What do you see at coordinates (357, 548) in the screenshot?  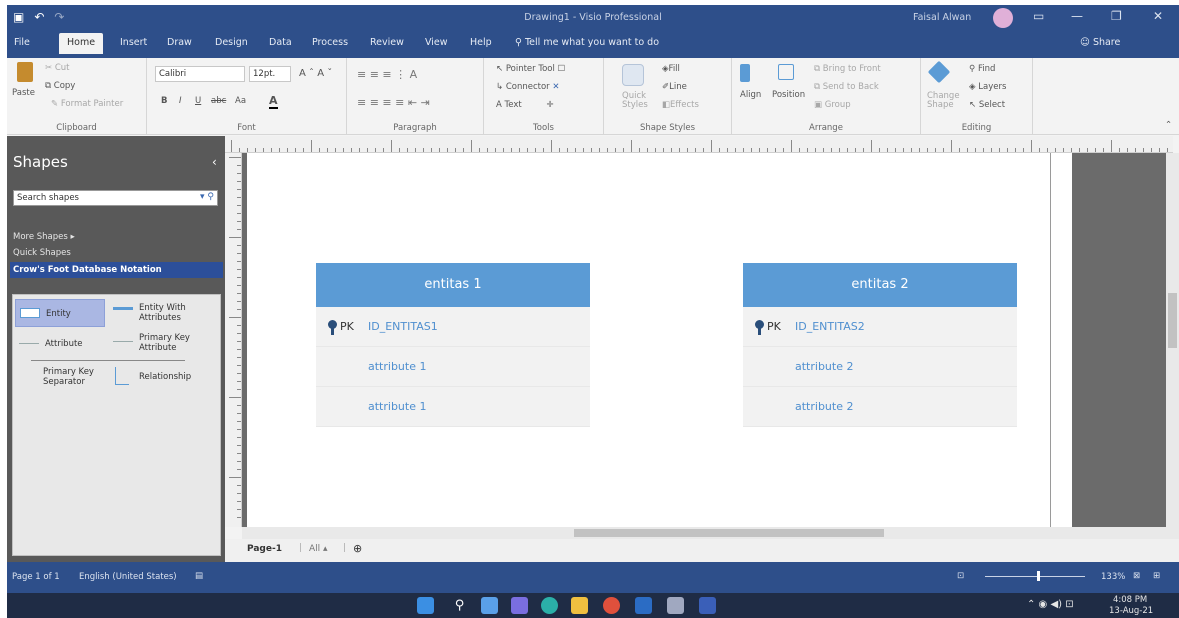 I see `add-page-icon: ⊕` at bounding box center [357, 548].